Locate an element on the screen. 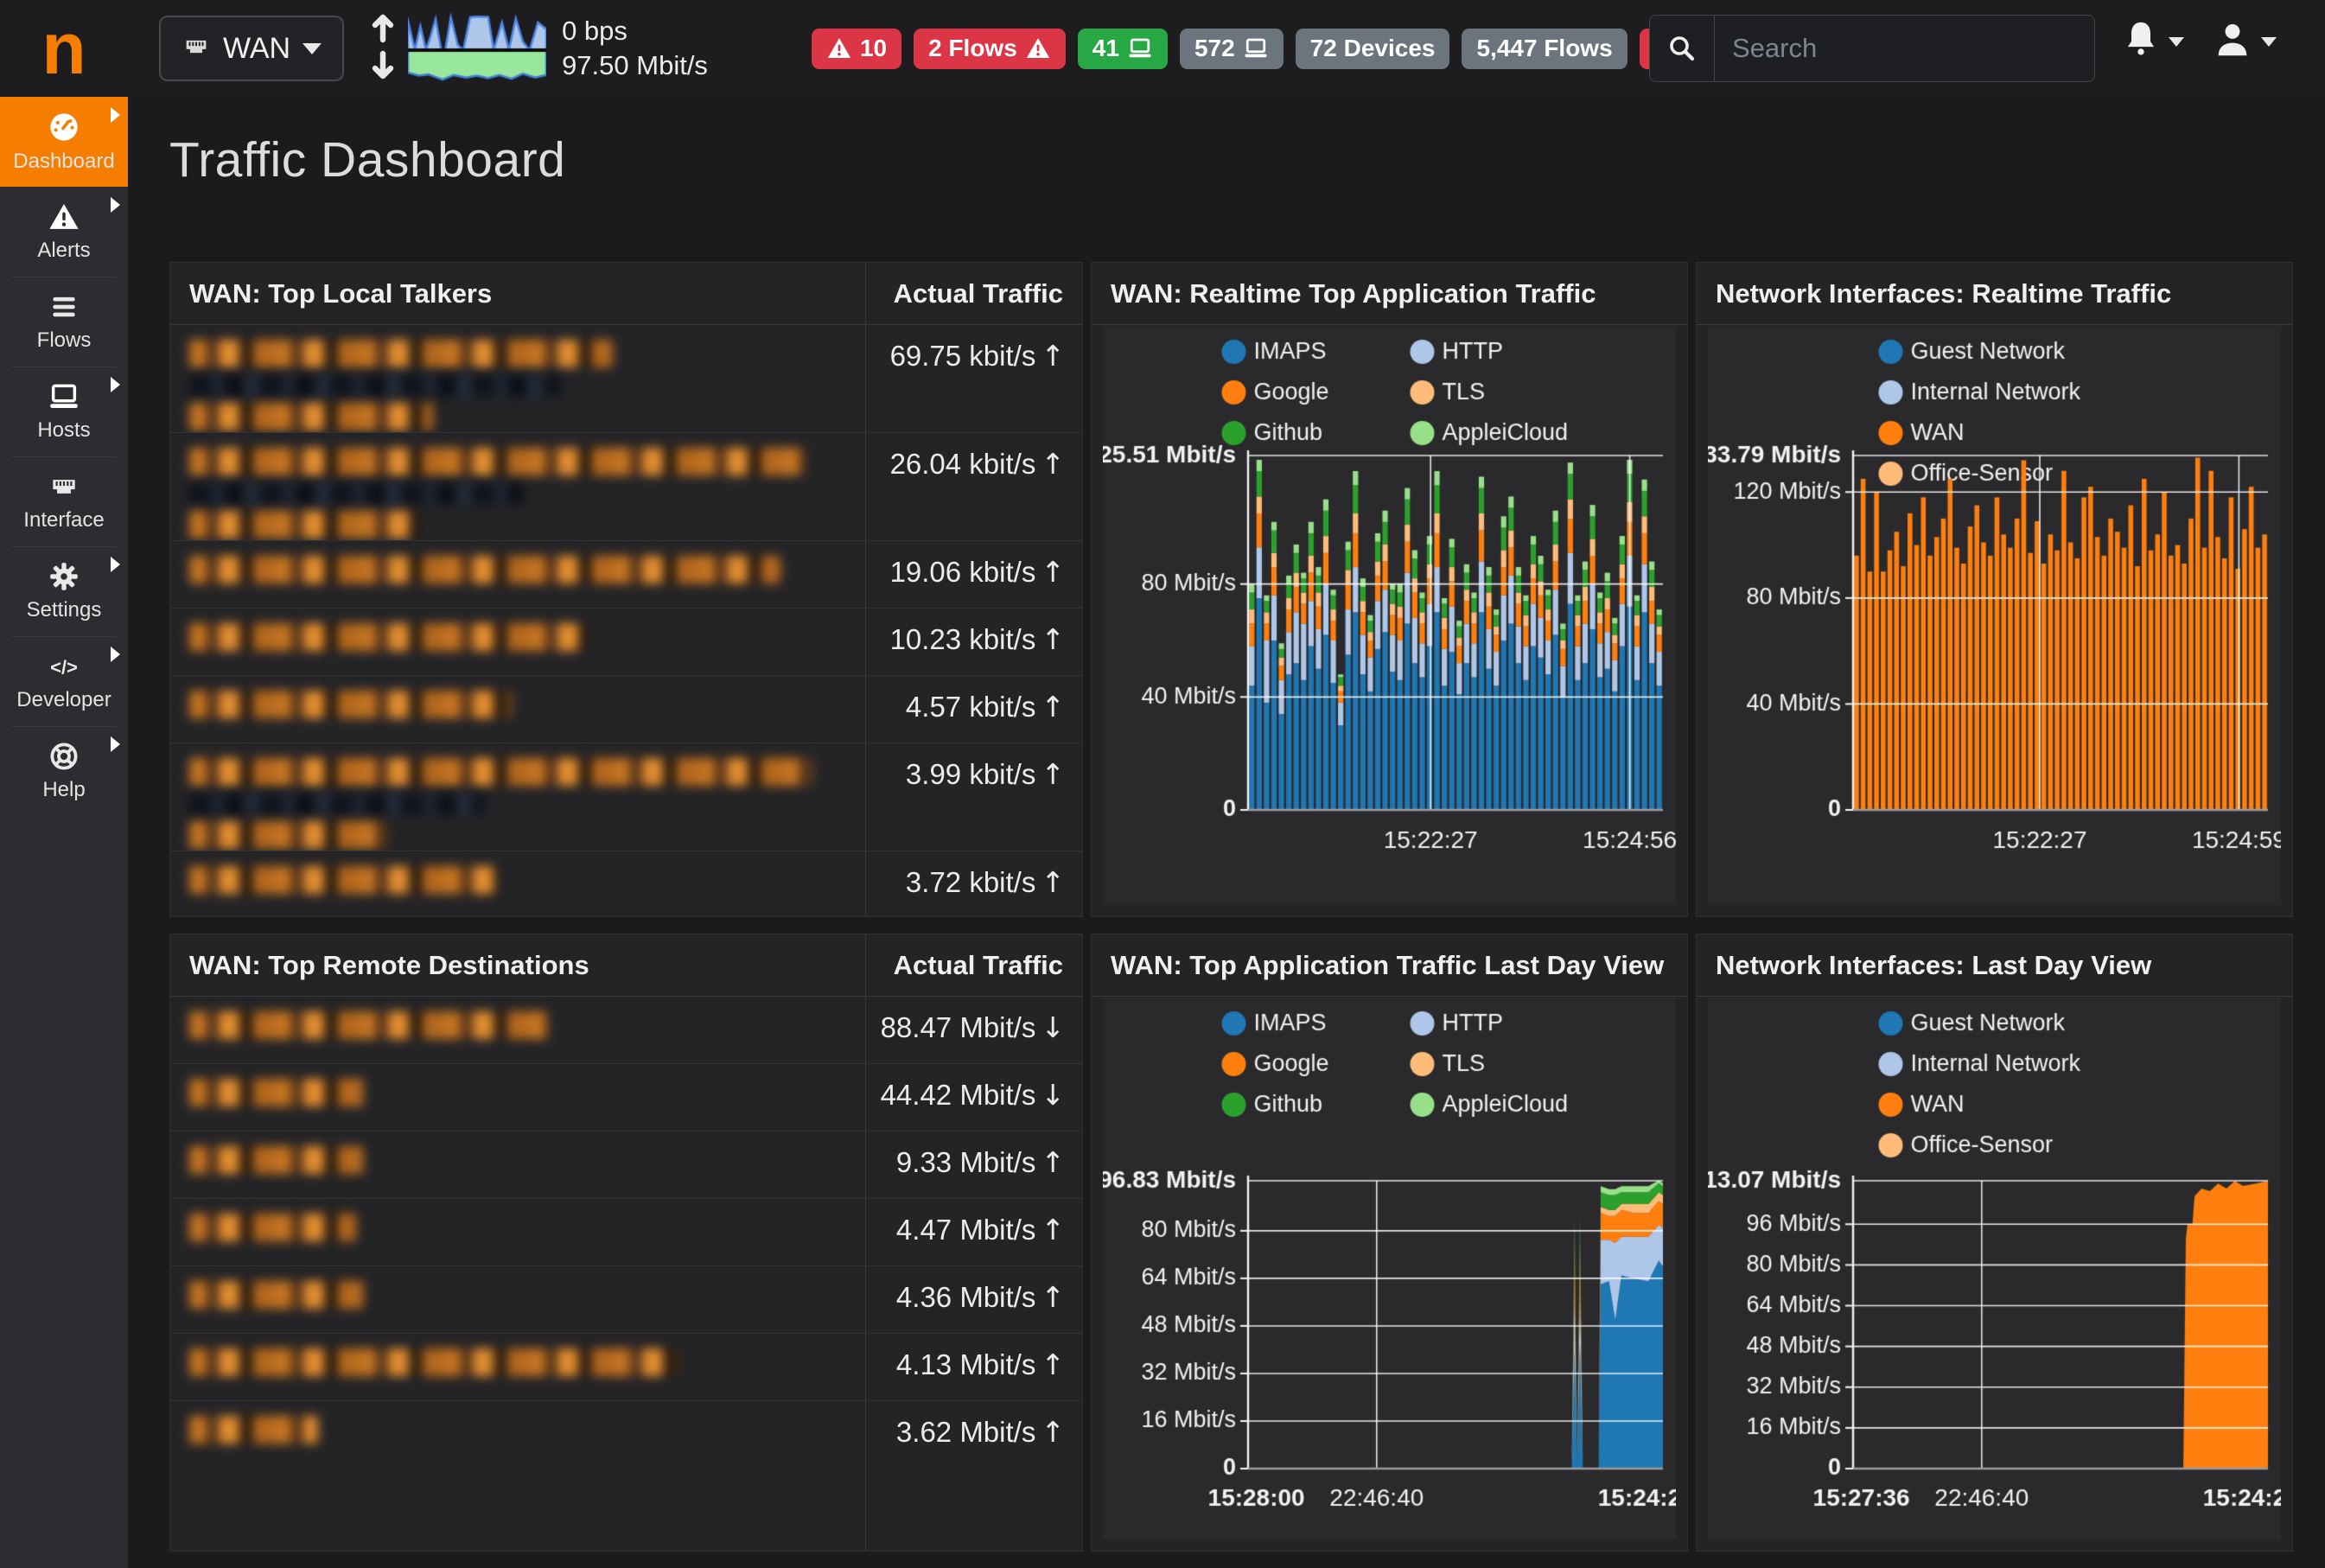 This screenshot has width=2325, height=1568. table-row: 4.36 Mbit/s ↑ is located at coordinates (626, 1300).